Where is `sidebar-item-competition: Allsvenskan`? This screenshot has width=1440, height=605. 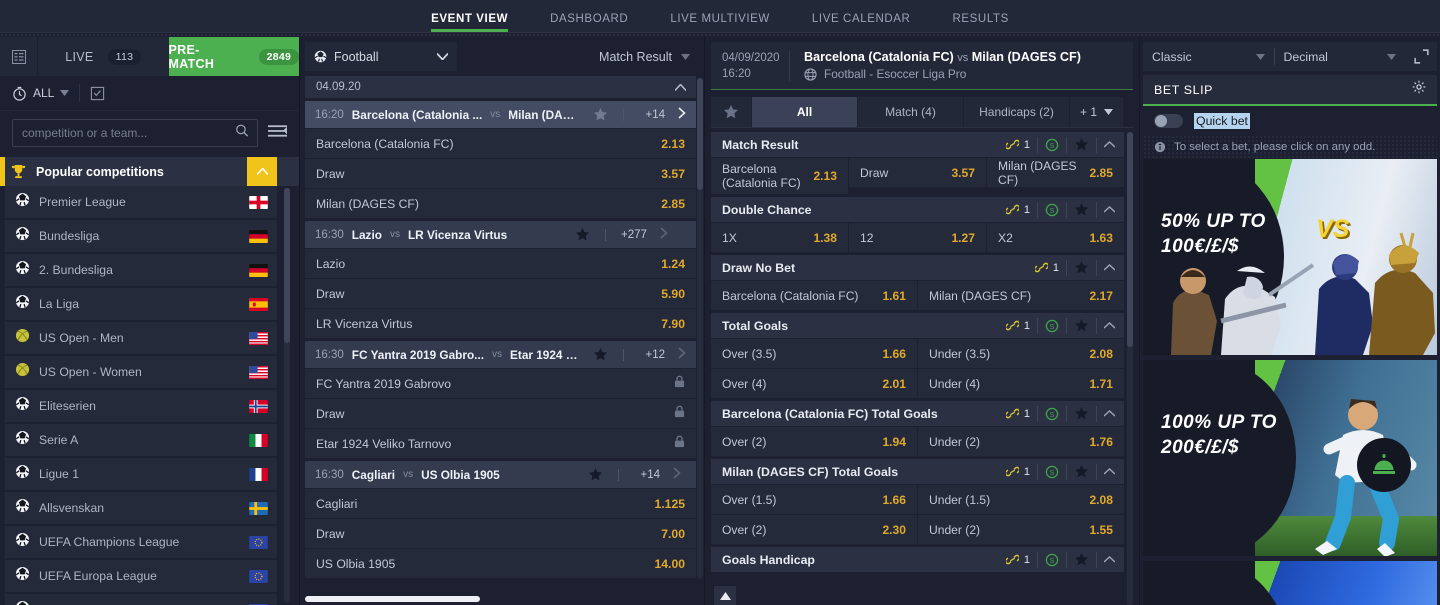 sidebar-item-competition: Allsvenskan is located at coordinates (141, 508).